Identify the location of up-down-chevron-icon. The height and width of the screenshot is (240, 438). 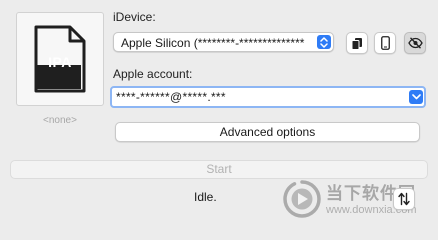
(324, 42).